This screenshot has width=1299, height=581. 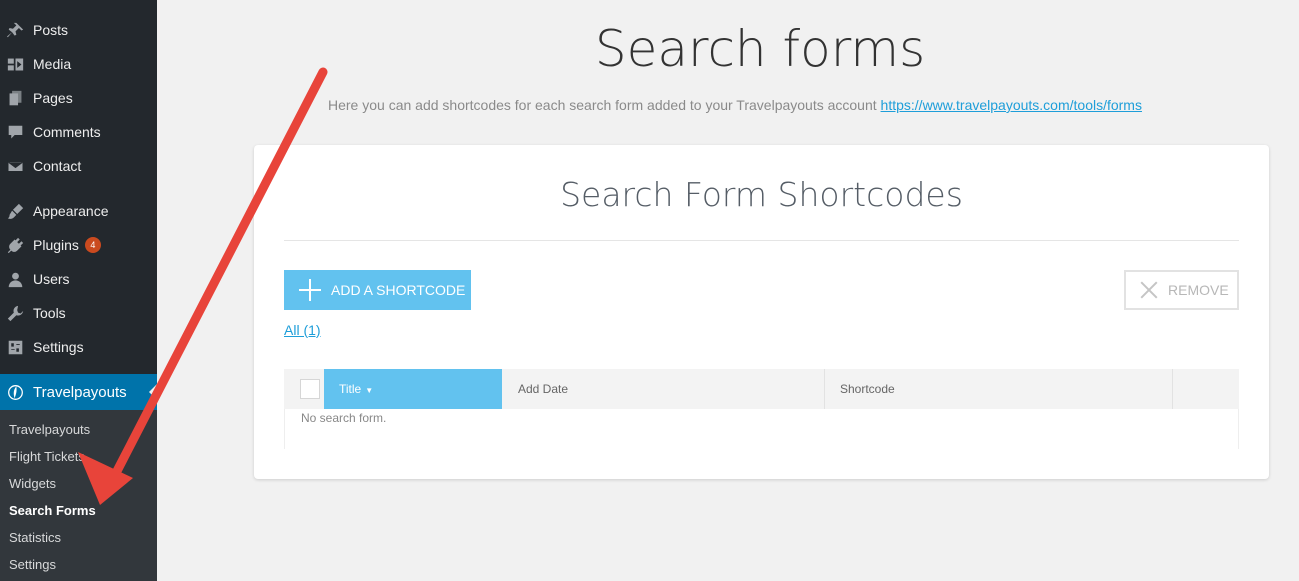 I want to click on settings-icon, so click(x=15, y=347).